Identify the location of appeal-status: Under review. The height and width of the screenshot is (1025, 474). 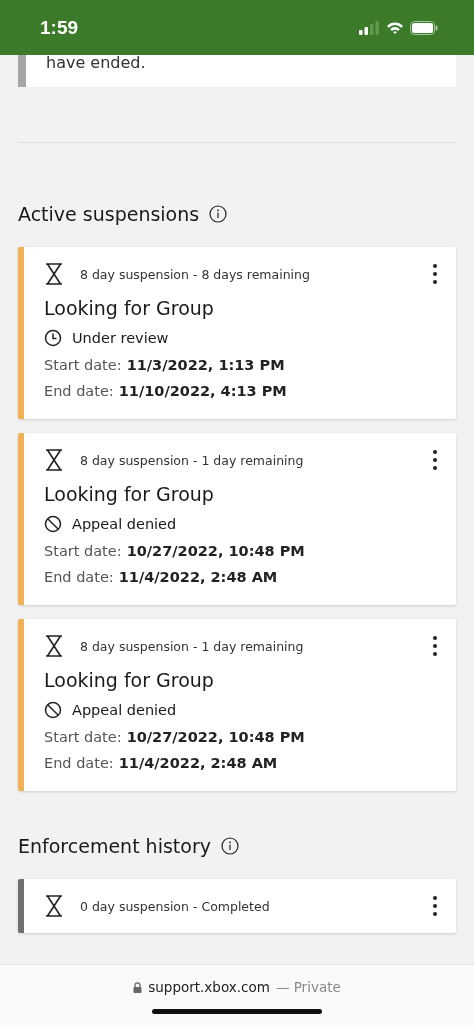
(120, 338).